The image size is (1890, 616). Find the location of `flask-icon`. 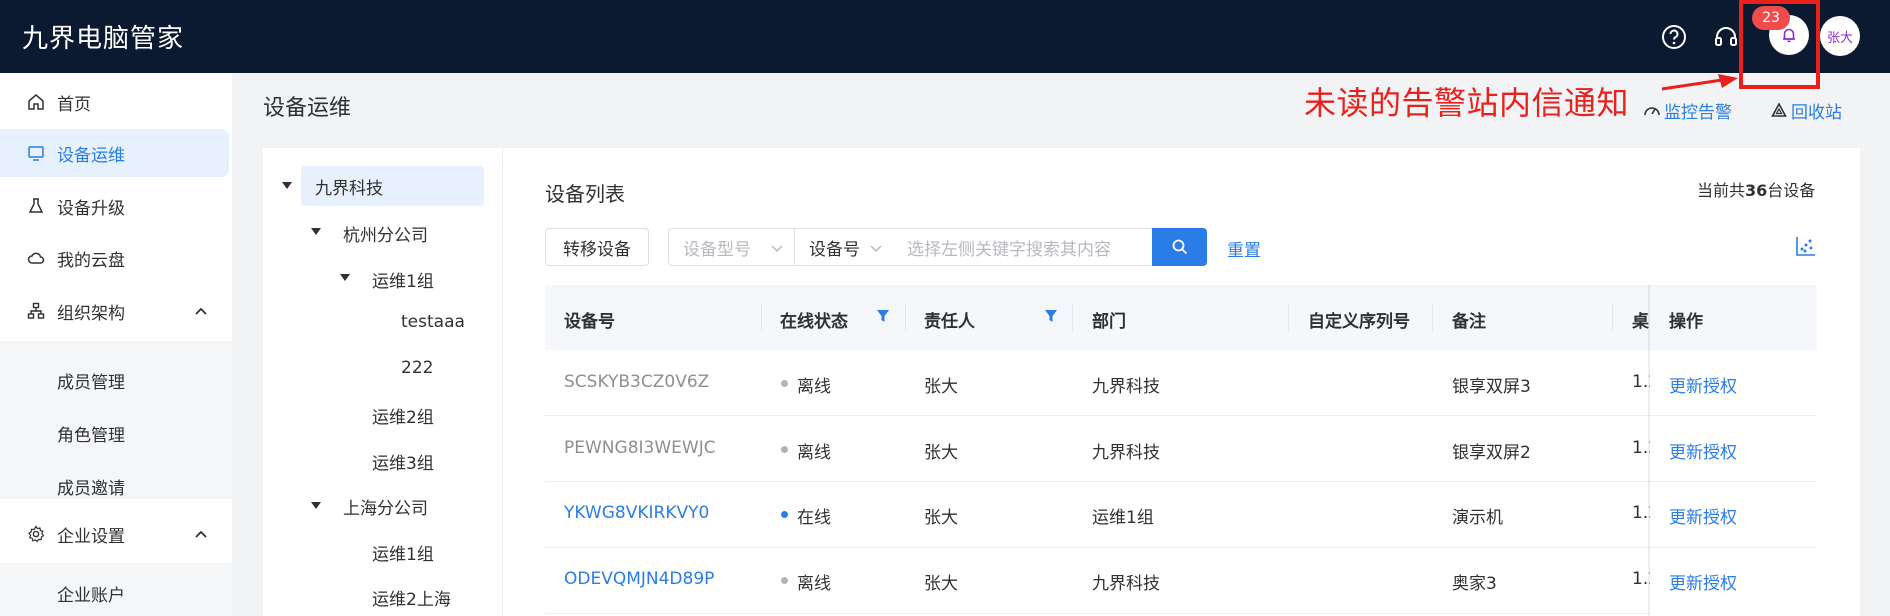

flask-icon is located at coordinates (36, 206).